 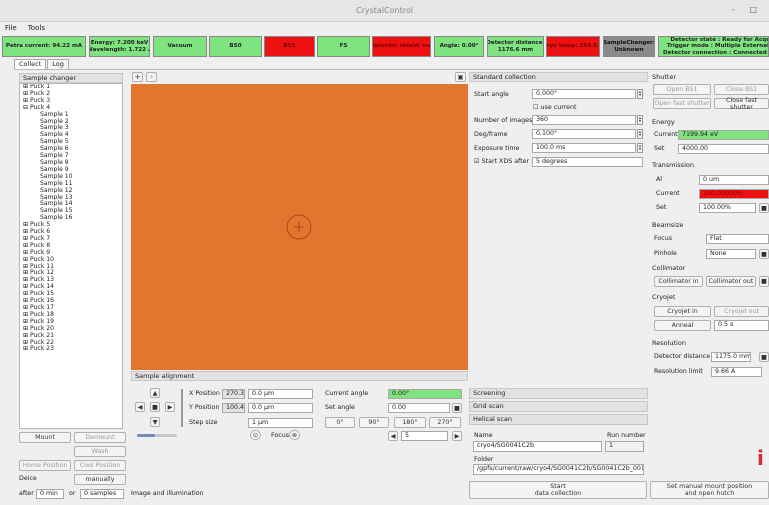 I want to click on close-bs1-button: Close BS1, so click(x=741, y=89).